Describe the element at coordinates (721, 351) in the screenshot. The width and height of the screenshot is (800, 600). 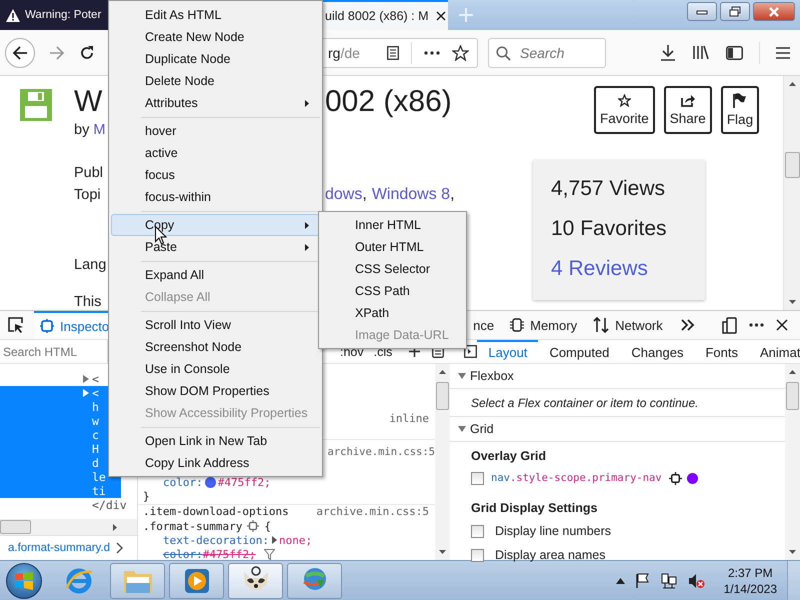
I see `sidebar-tab: Fonts` at that location.